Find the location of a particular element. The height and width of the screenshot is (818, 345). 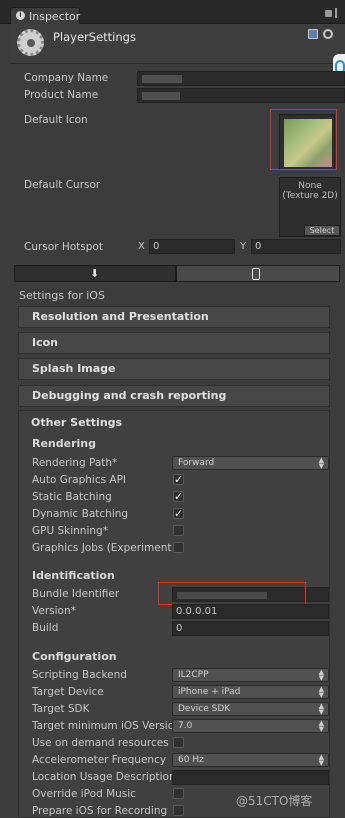

version-field: 0.0.0.01 is located at coordinates (250, 611).